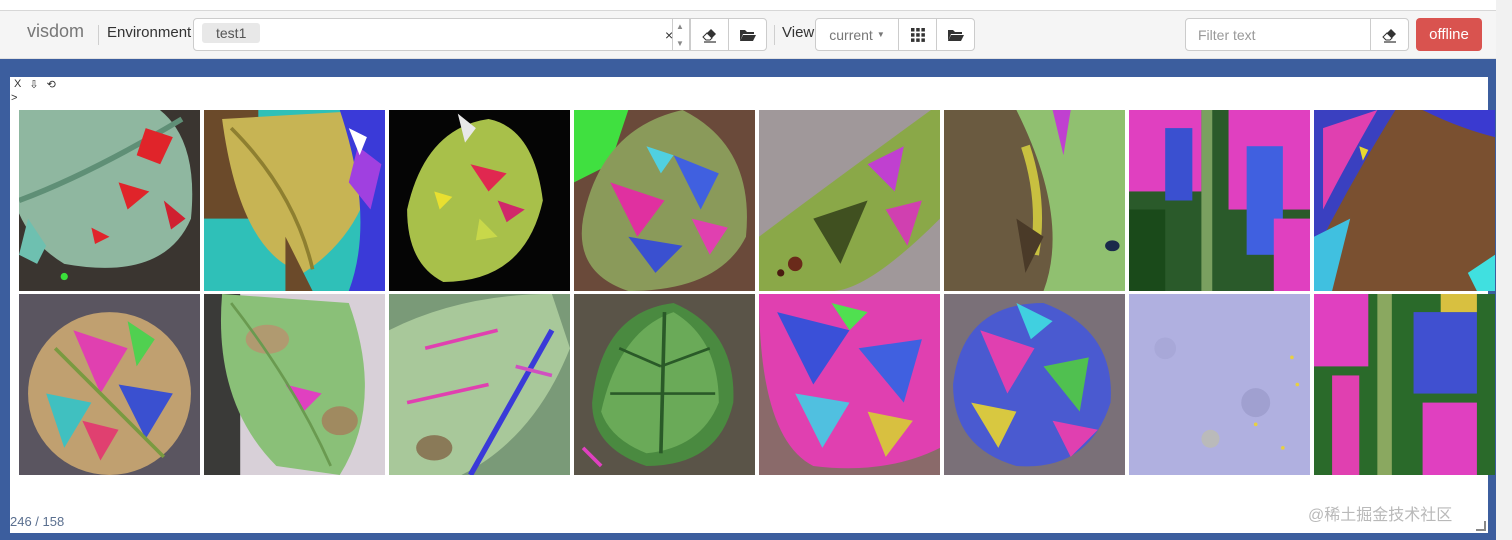 This screenshot has height=540, width=1512. What do you see at coordinates (37, 521) in the screenshot?
I see `image-counter: 246 / 158` at bounding box center [37, 521].